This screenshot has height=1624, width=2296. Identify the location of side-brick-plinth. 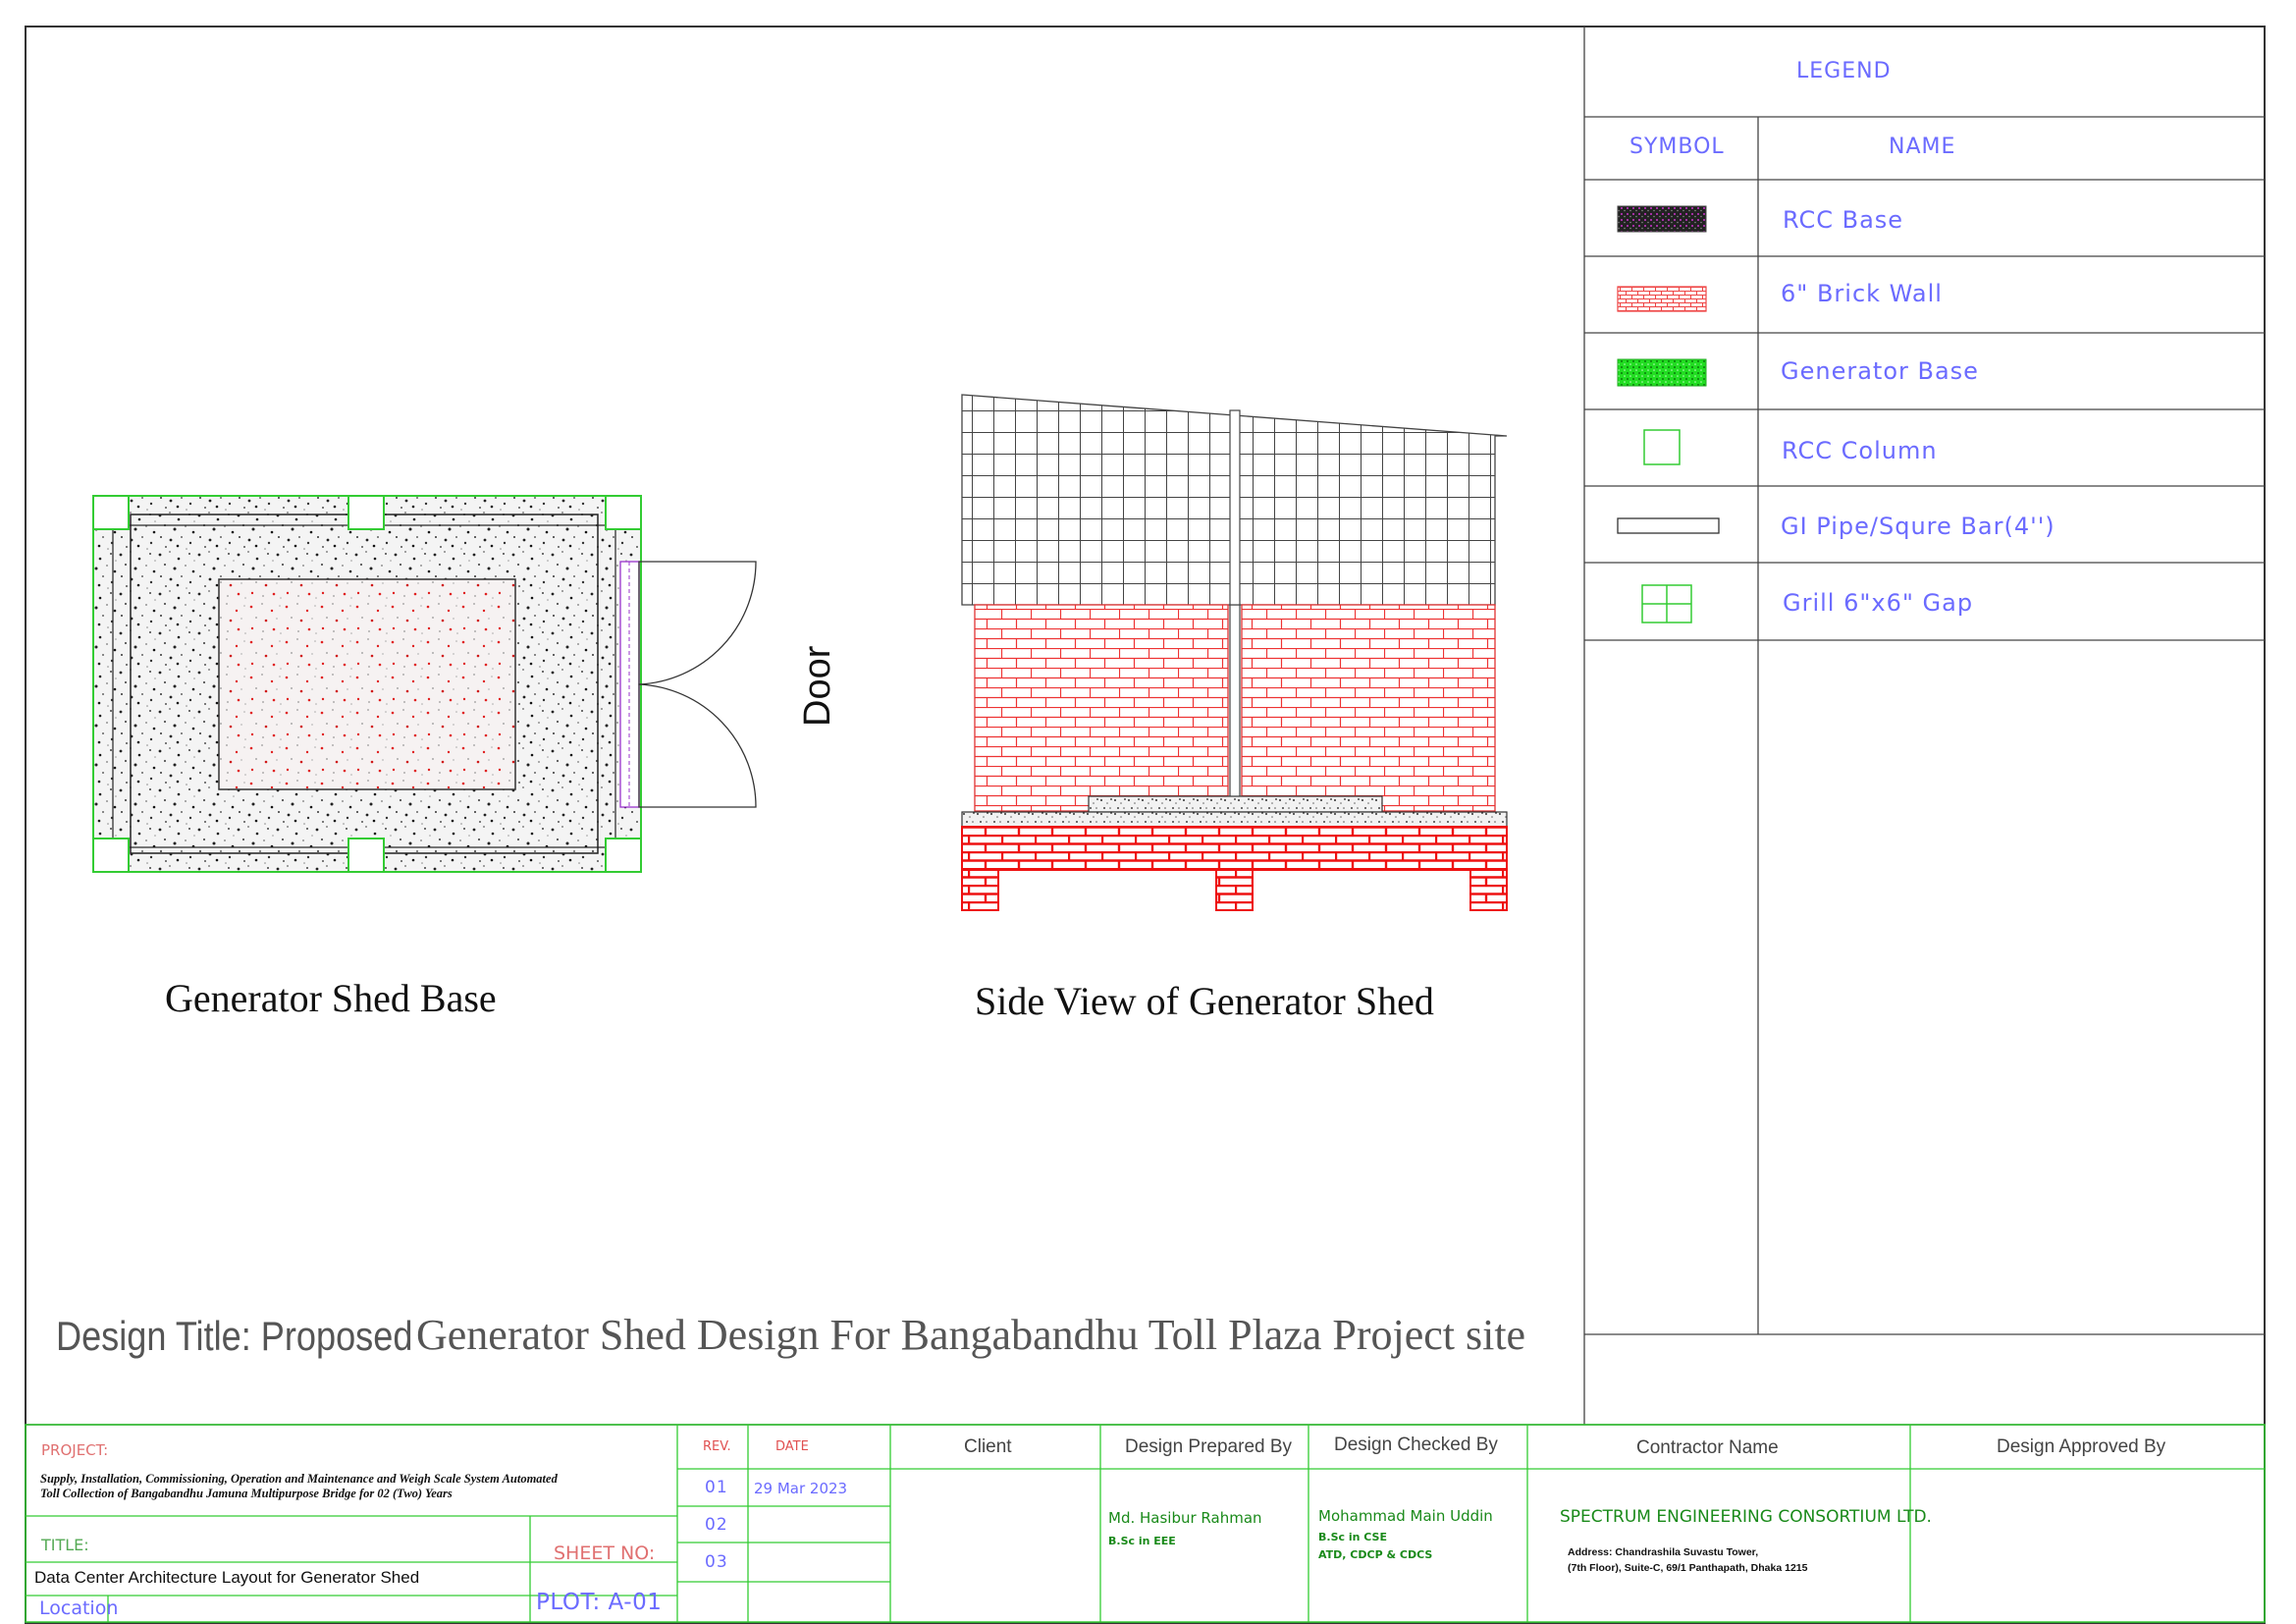
(1234, 848).